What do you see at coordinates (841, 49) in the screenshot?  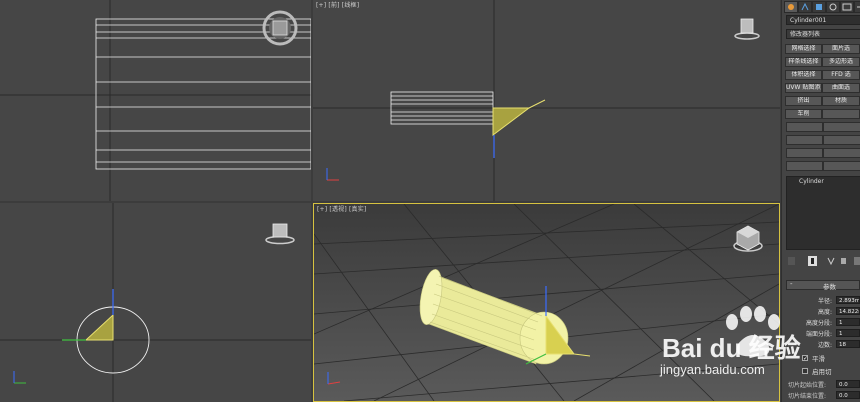 I see `modifier-button: 面片选` at bounding box center [841, 49].